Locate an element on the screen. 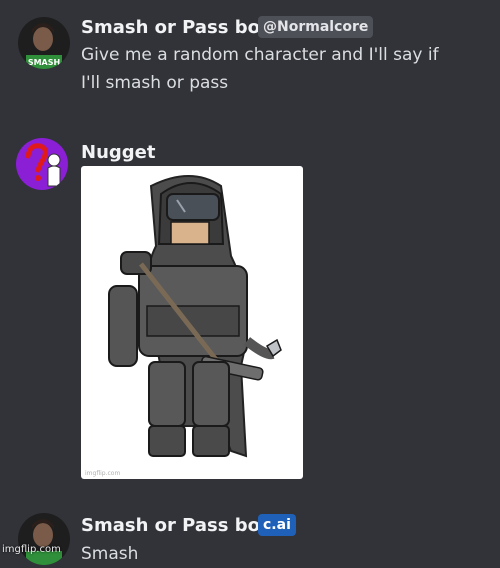  site-watermark: imgflip.com is located at coordinates (31, 549).